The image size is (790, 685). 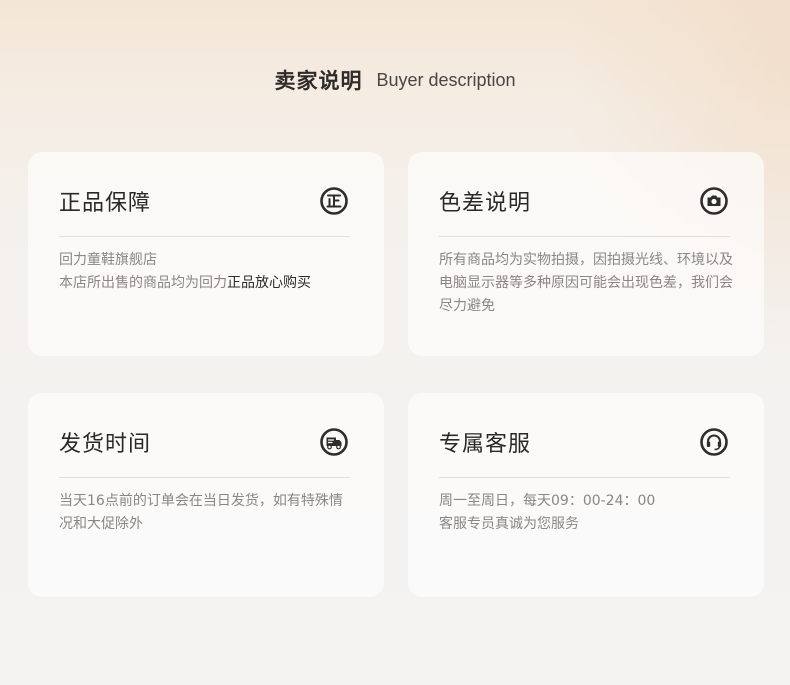 I want to click on card-title: 发货时间, so click(x=105, y=444).